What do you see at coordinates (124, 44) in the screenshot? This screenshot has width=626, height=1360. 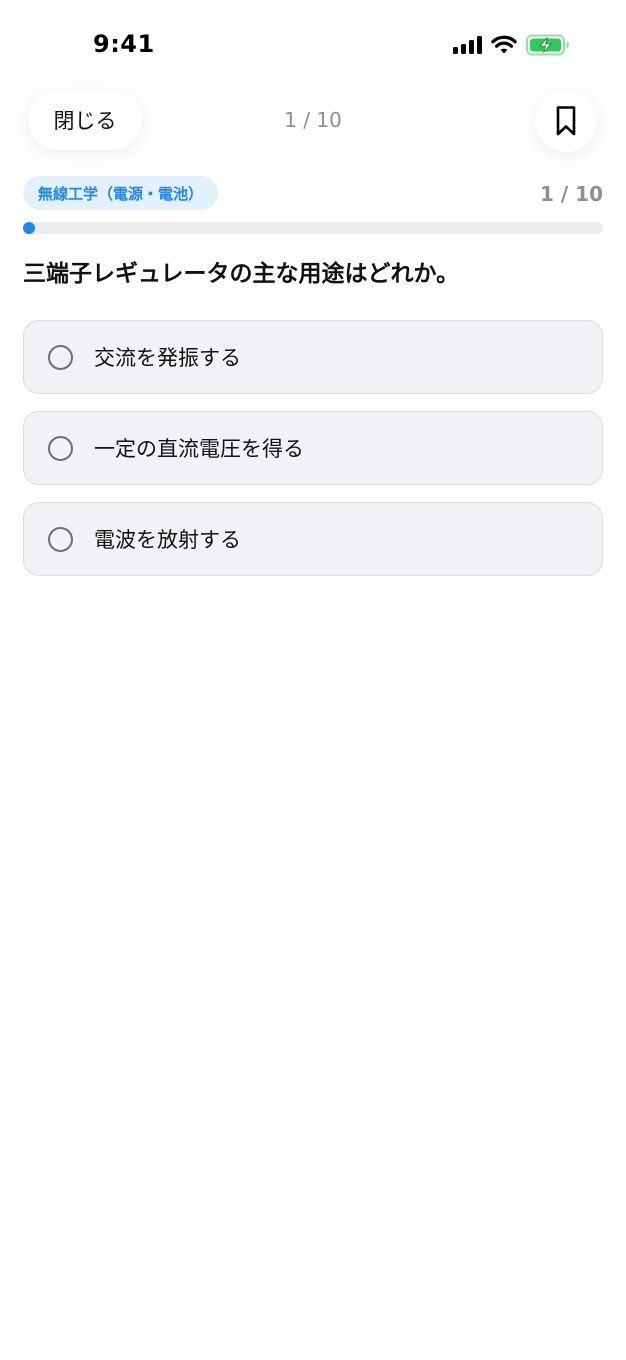 I see `status-time: 9:41` at bounding box center [124, 44].